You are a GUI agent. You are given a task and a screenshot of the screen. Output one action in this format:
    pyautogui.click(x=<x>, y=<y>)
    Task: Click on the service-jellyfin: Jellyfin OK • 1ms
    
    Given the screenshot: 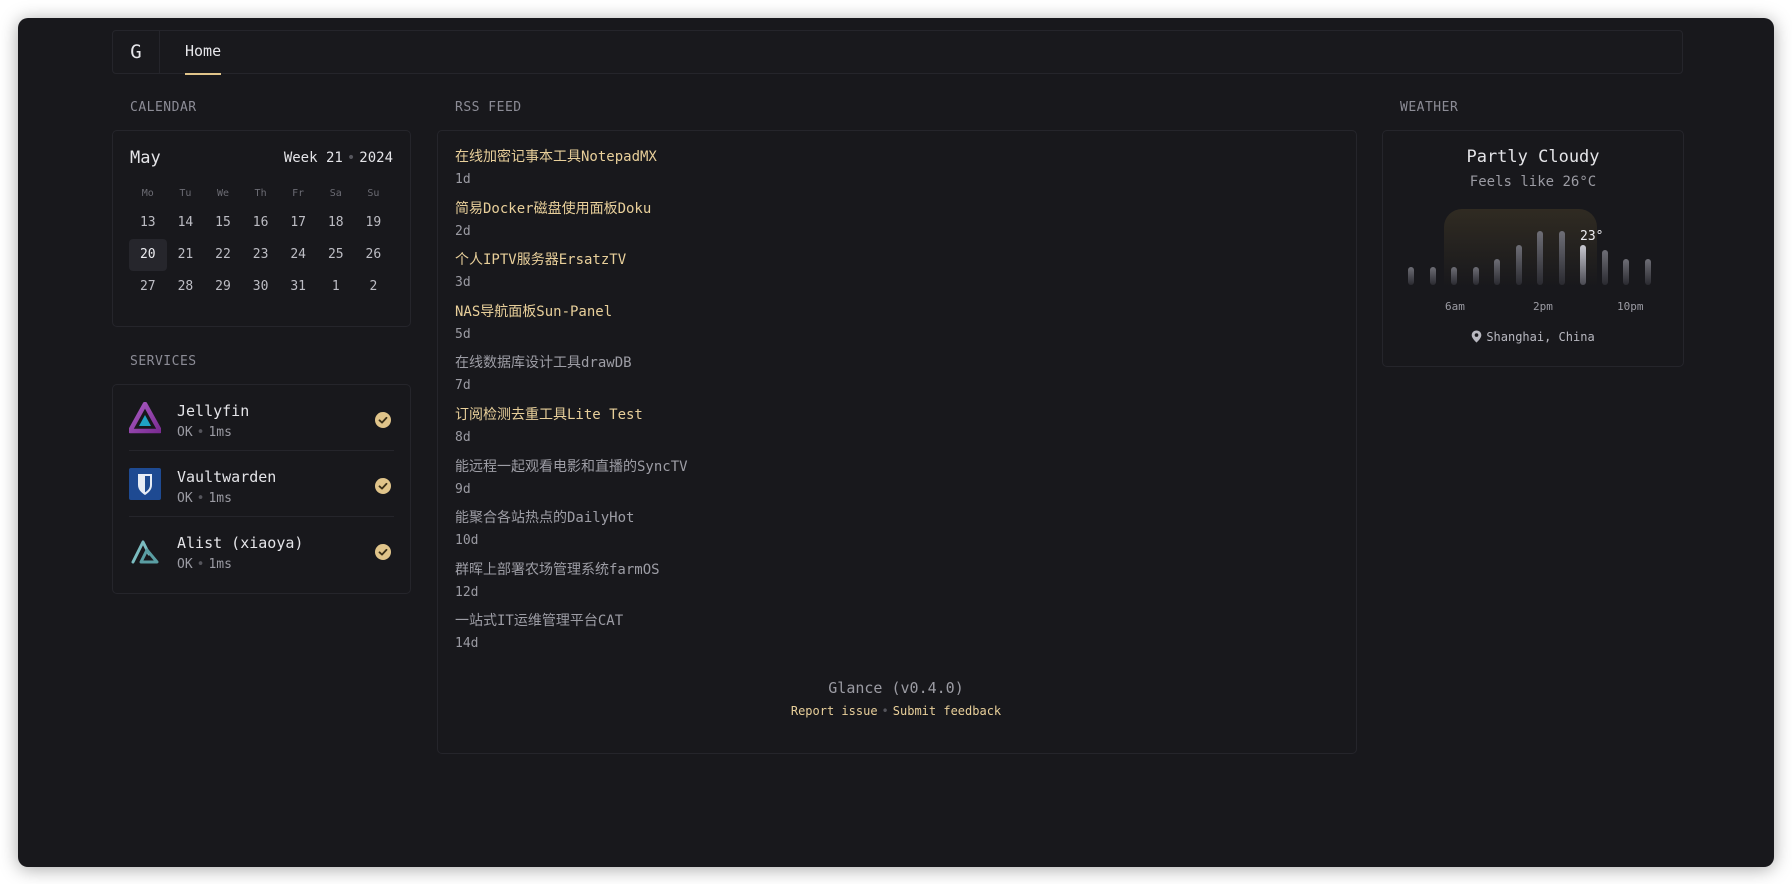 What is the action you would take?
    pyautogui.click(x=261, y=418)
    